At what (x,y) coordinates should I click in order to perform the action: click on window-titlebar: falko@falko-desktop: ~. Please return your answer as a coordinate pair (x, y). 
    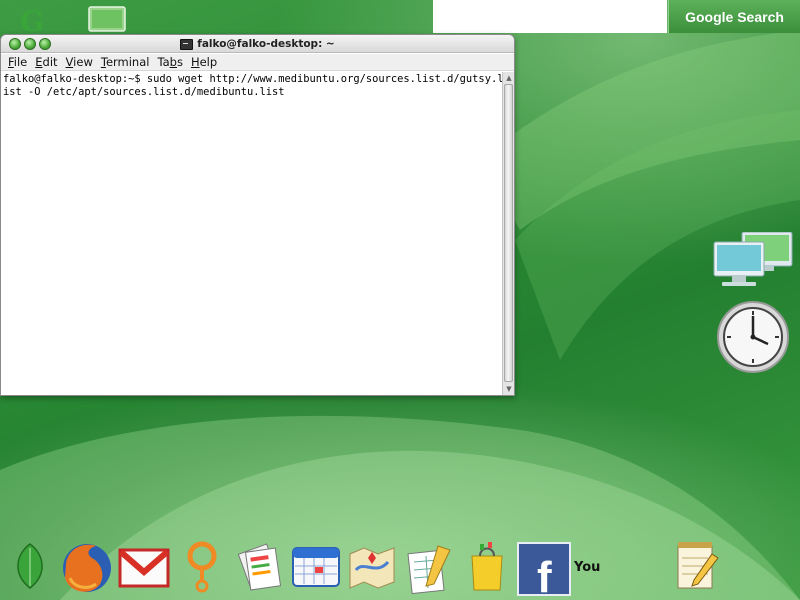
    Looking at the image, I should click on (257, 44).